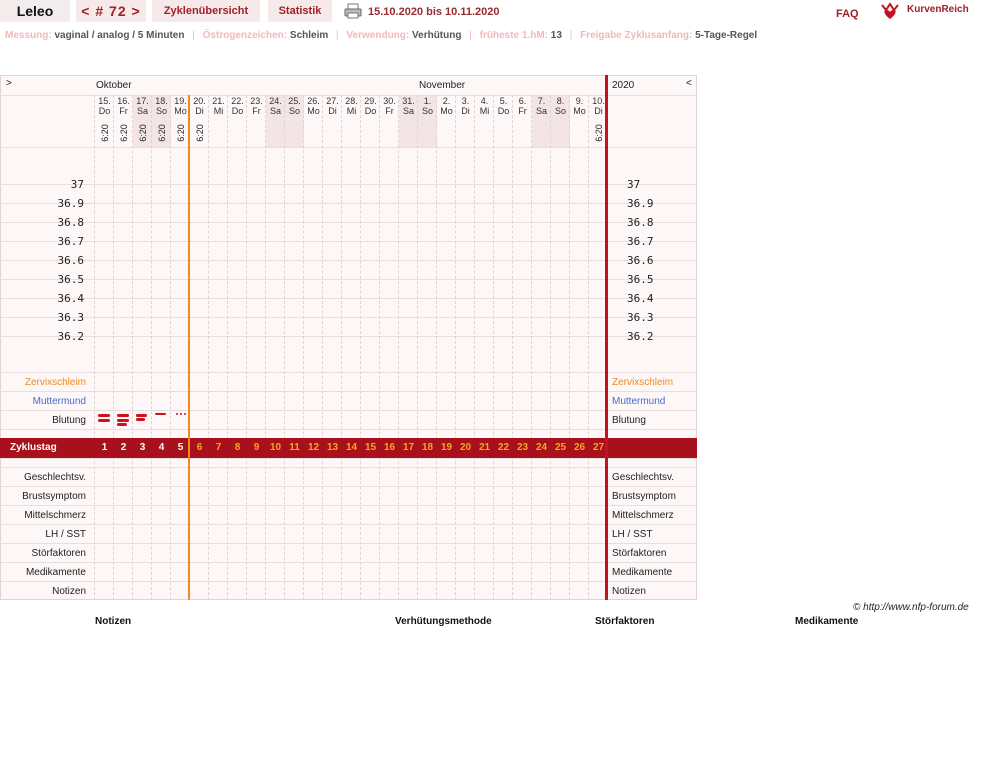  What do you see at coordinates (332, 447) in the screenshot?
I see `cycle-day-number: 13` at bounding box center [332, 447].